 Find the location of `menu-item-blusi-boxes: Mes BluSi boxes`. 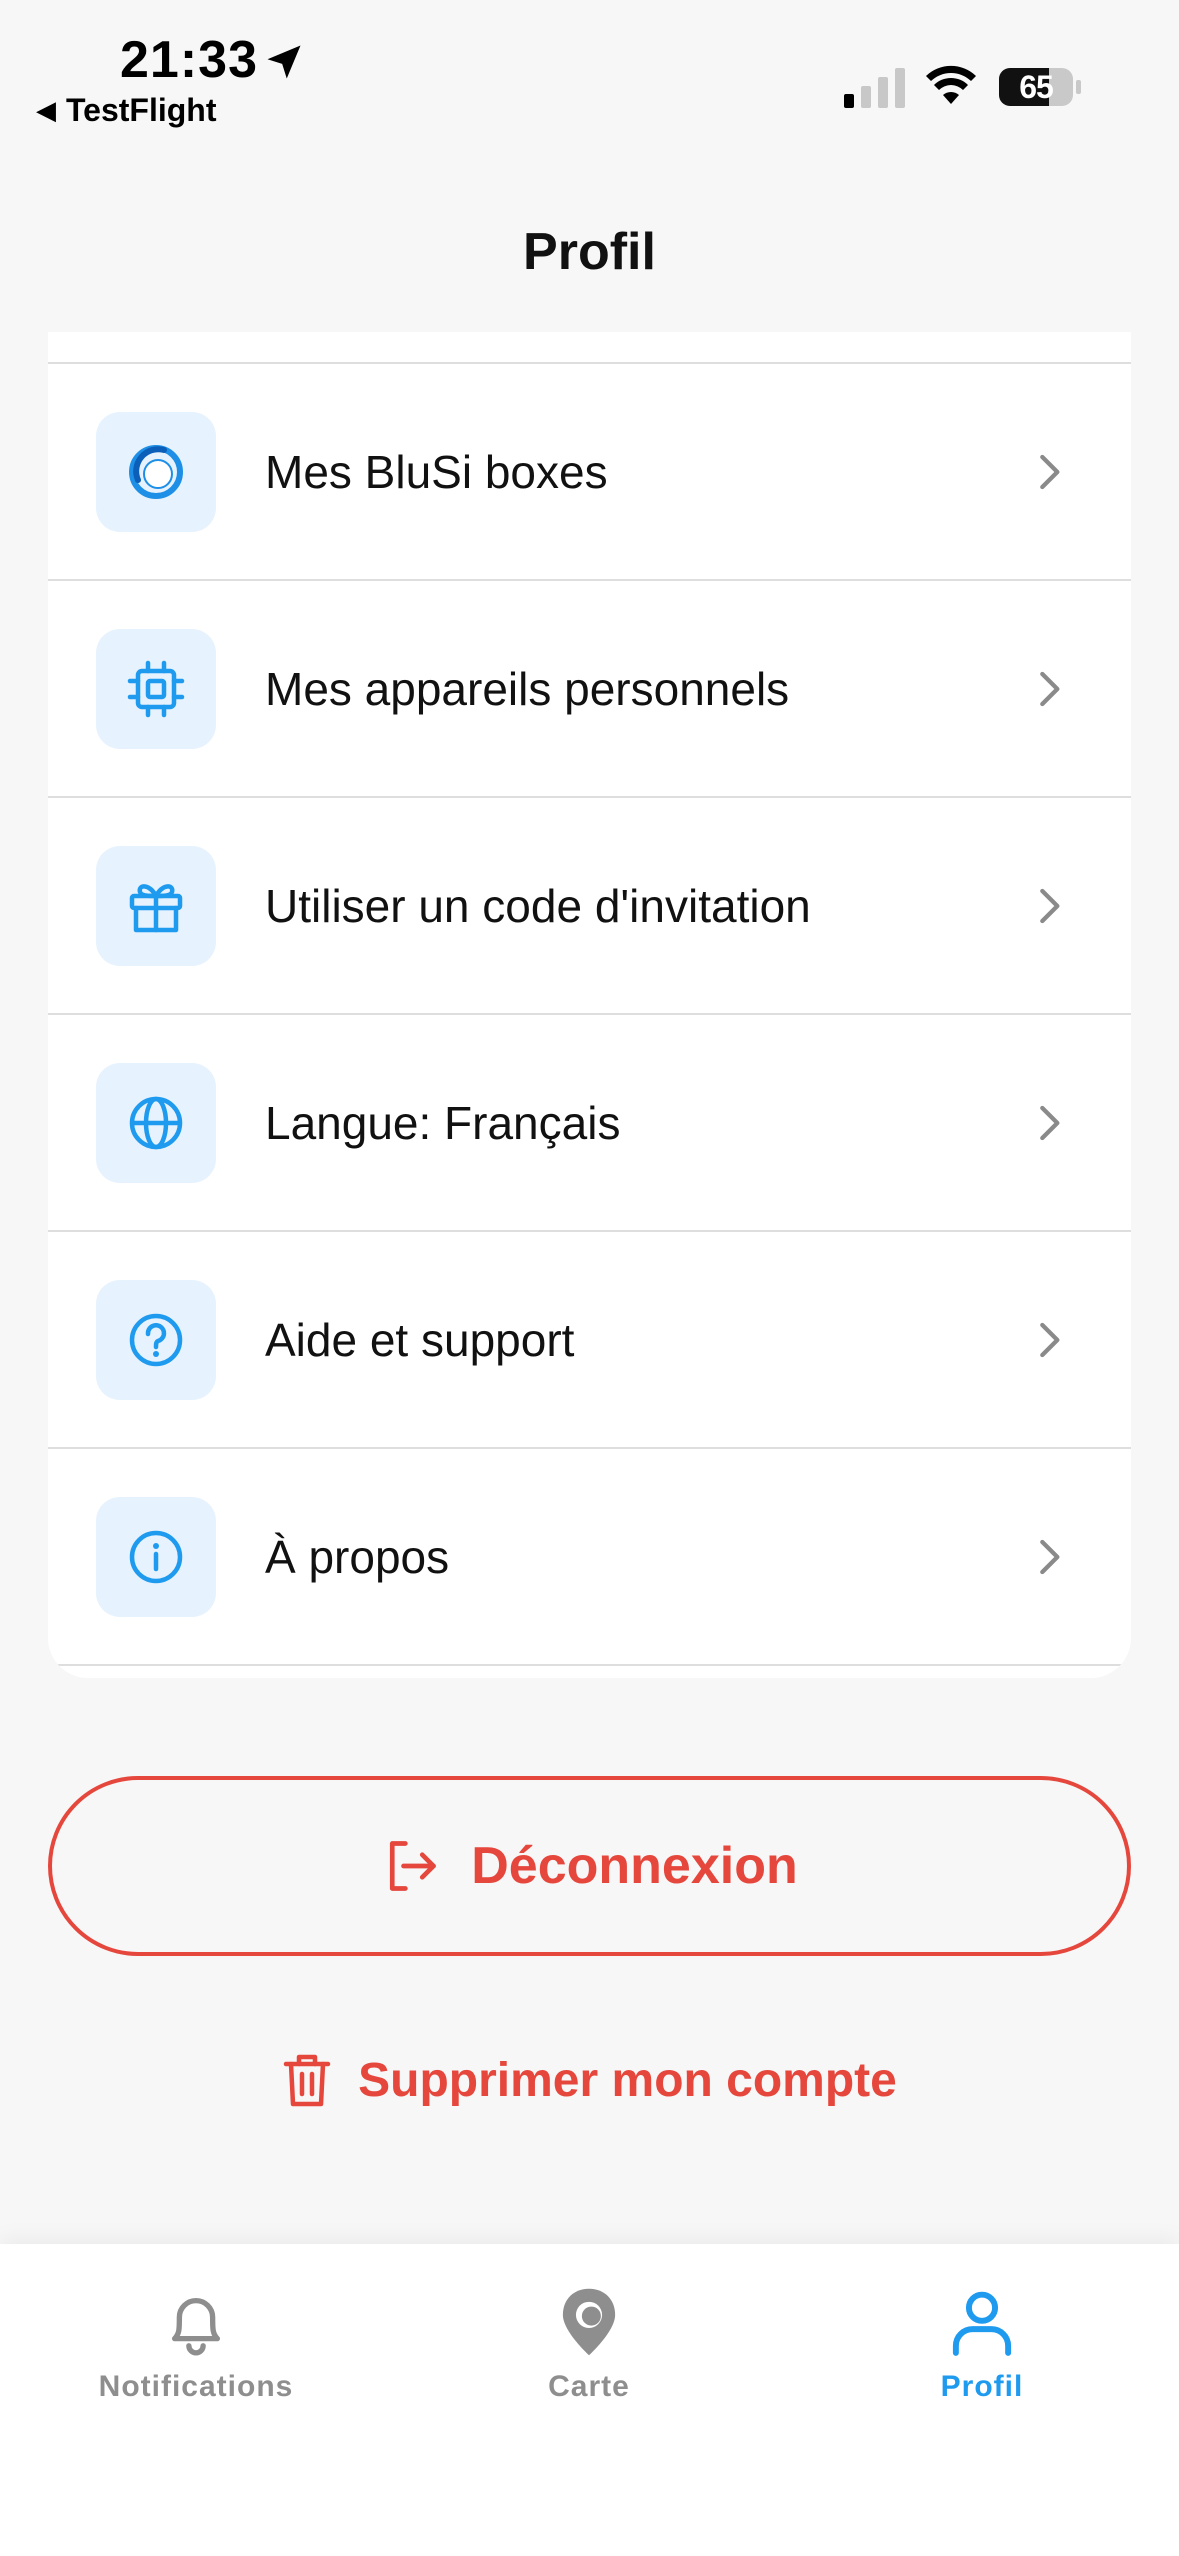

menu-item-blusi-boxes: Mes BluSi boxes is located at coordinates (589, 472).